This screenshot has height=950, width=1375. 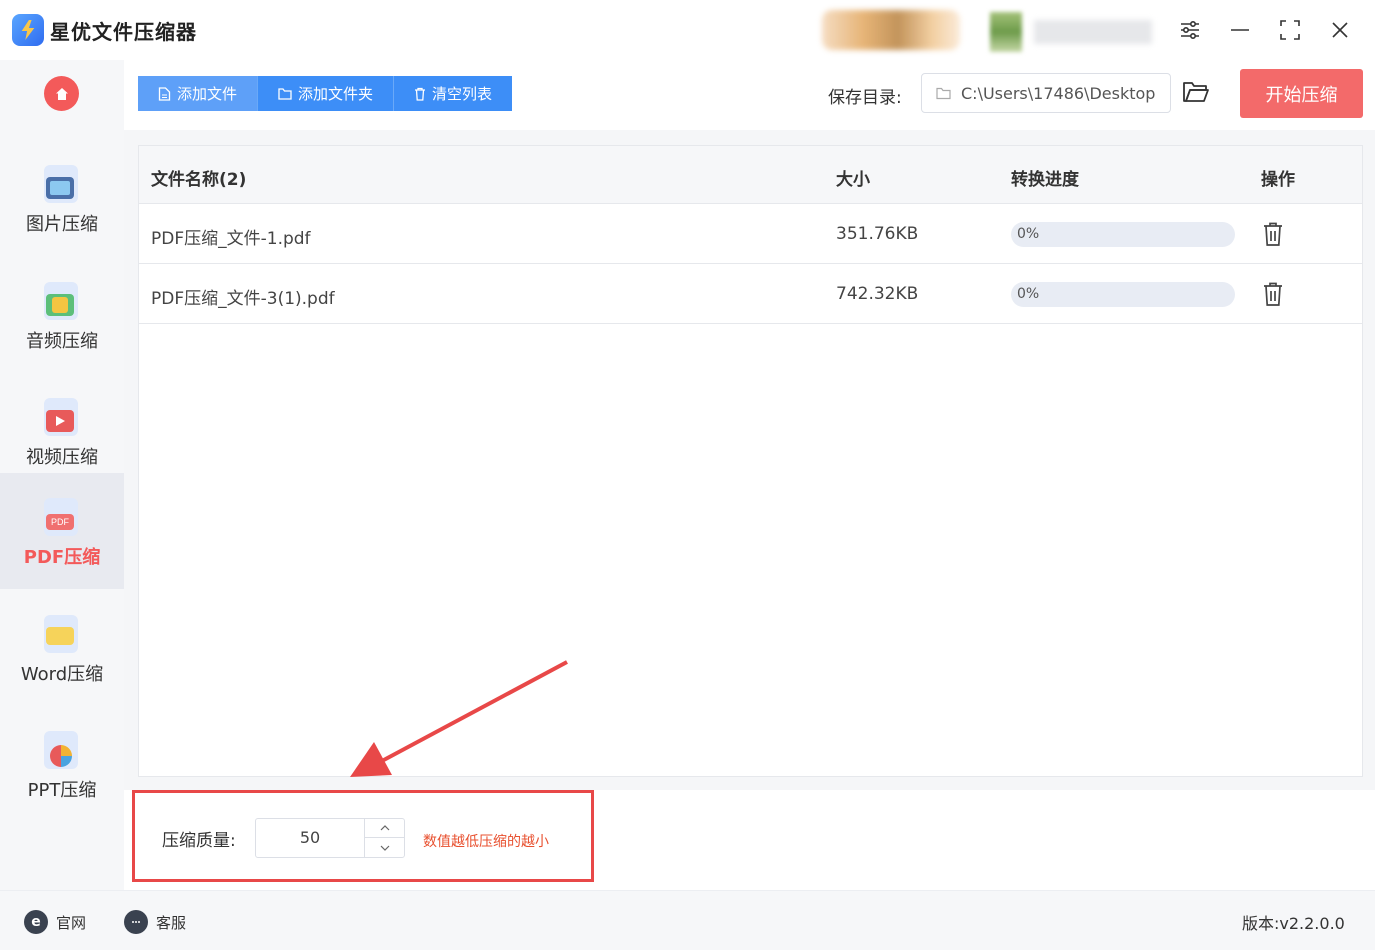 What do you see at coordinates (62, 674) in the screenshot?
I see `sidebar-item-label: Word压缩` at bounding box center [62, 674].